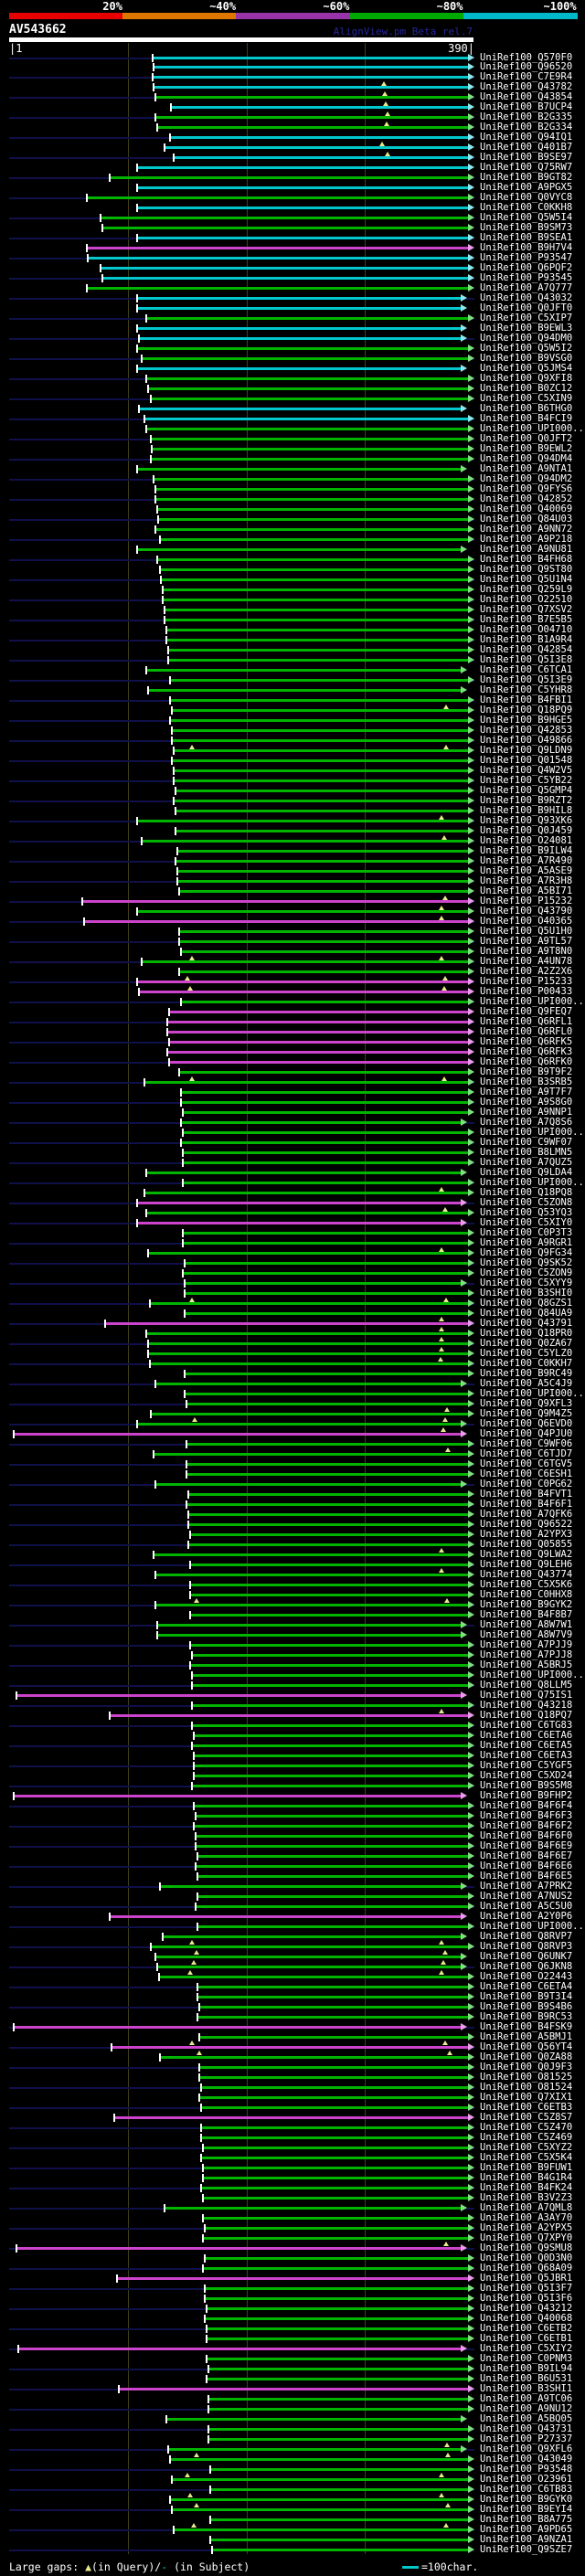  I want to click on hit-label: UniRef100_Q9SZE7, so click(526, 2549).